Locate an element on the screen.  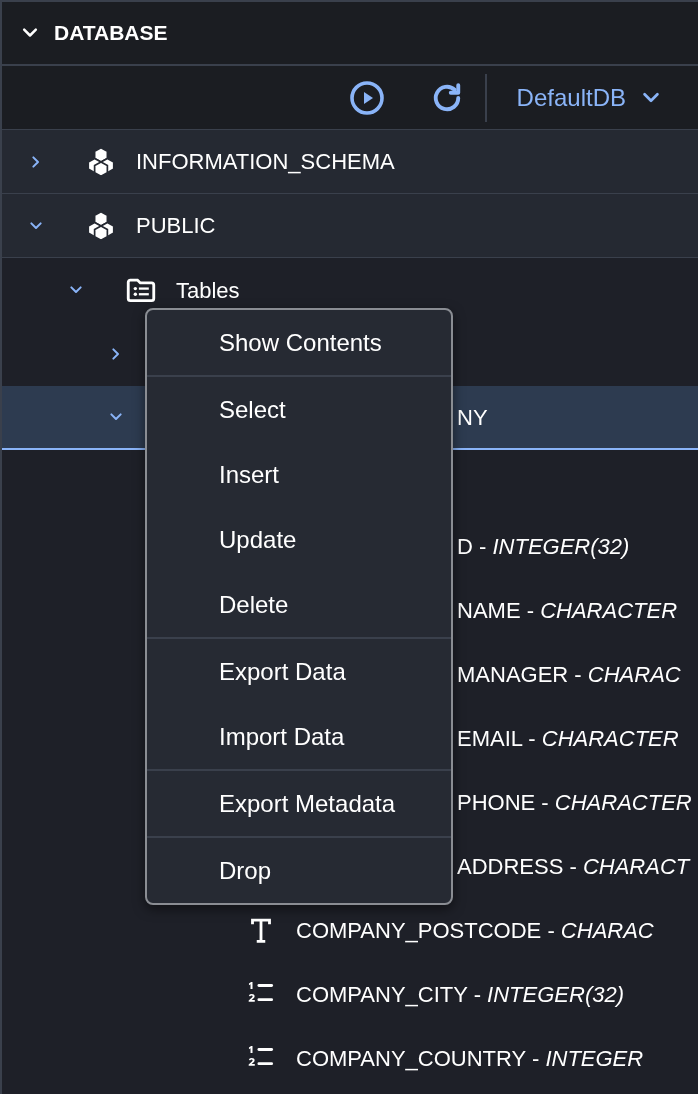
tree-label: Tables is located at coordinates (208, 290).